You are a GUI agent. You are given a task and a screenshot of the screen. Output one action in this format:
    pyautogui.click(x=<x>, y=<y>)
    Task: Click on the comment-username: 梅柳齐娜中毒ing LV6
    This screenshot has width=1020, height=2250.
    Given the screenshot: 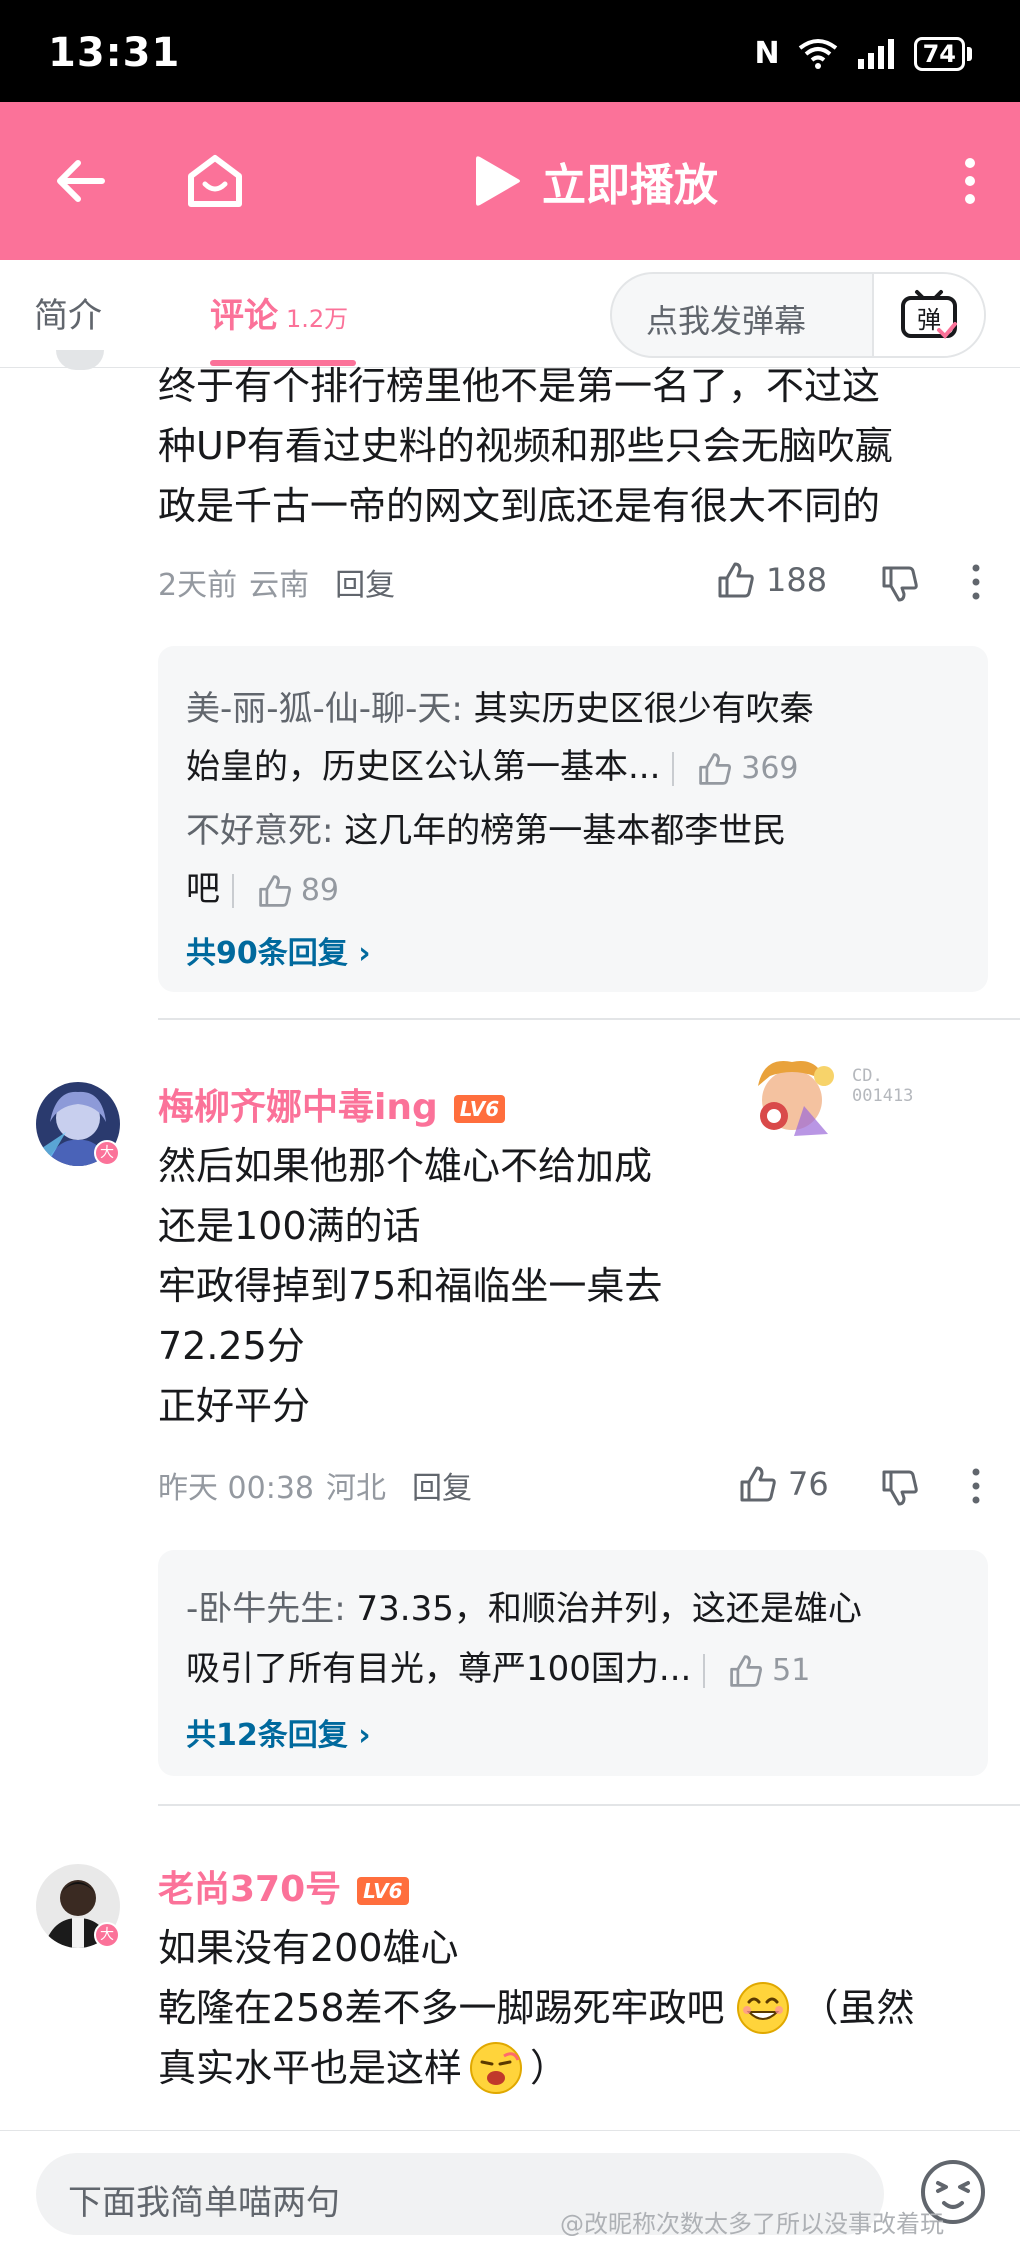 What is the action you would take?
    pyautogui.click(x=332, y=1104)
    